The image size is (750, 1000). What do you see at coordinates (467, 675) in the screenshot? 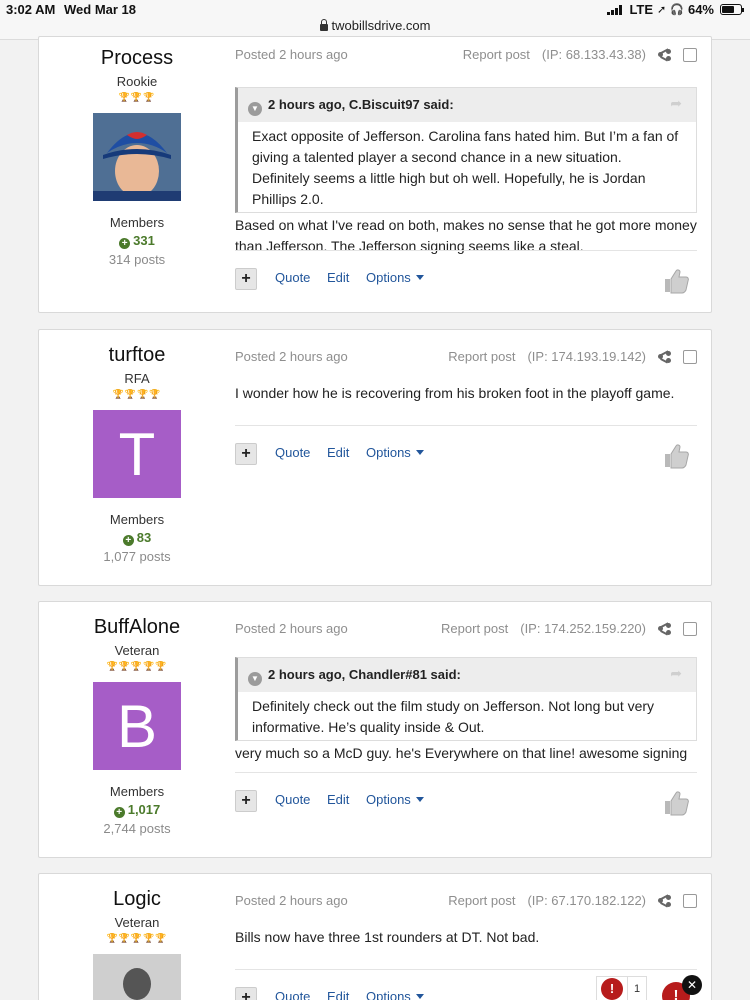
I see `quote-header: ▼ 2 hours ago, Chandler#81 said: ➦` at bounding box center [467, 675].